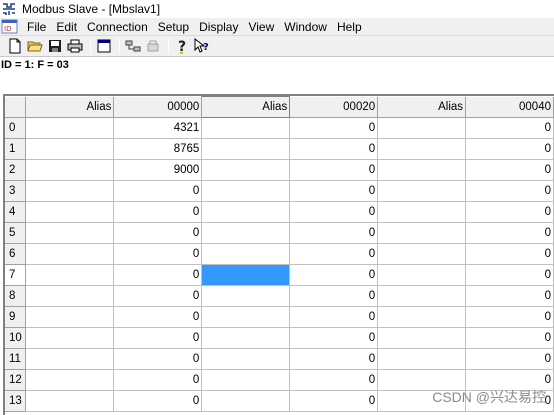 This screenshot has height=415, width=554. I want to click on row-header: 3, so click(16, 191).